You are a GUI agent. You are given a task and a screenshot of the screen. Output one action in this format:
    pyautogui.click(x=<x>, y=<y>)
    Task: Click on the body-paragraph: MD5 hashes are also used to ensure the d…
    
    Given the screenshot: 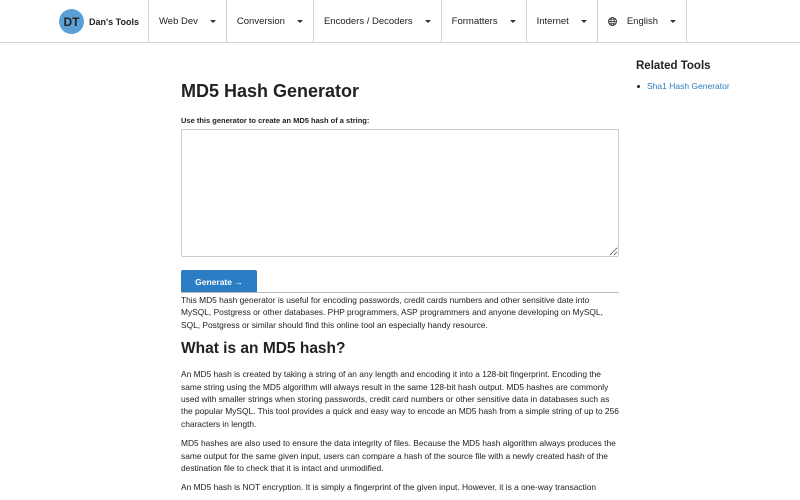 What is the action you would take?
    pyautogui.click(x=398, y=456)
    